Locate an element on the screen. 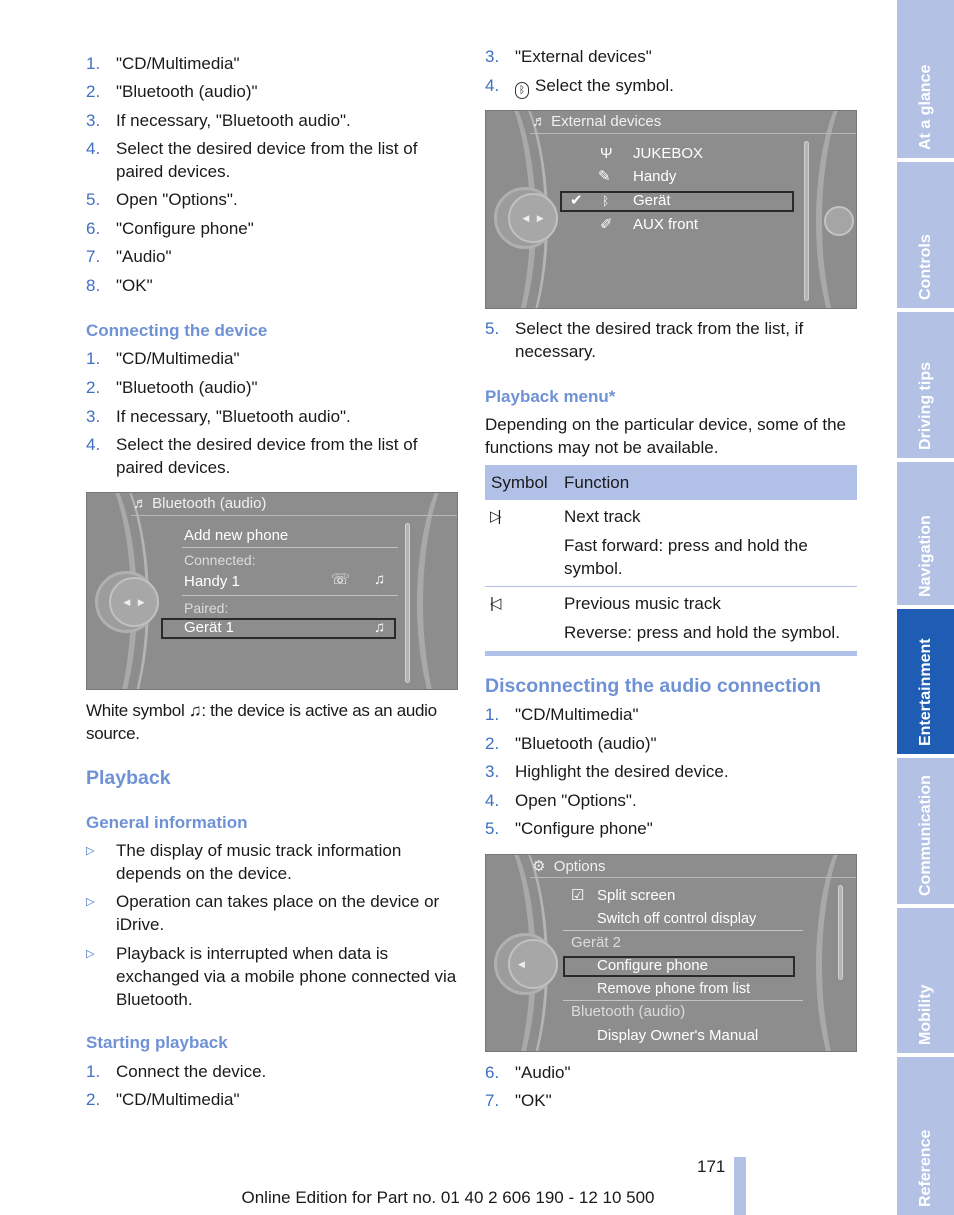 Image resolution: width=954 pixels, height=1215 pixels. item-number: 8. is located at coordinates (93, 285).